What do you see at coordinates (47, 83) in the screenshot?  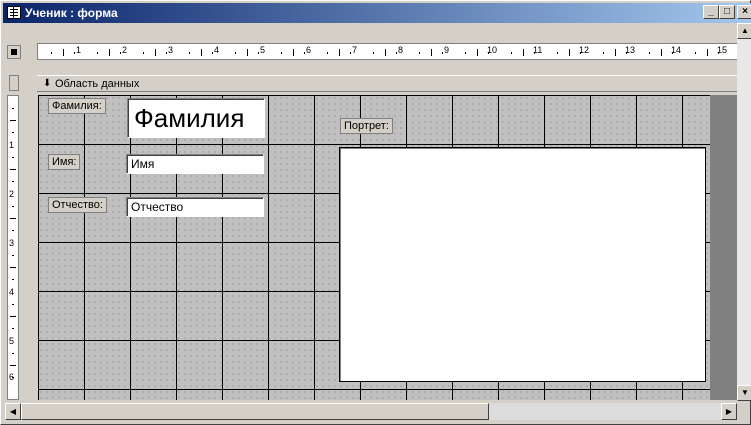 I see `down-arrow-icon: ⬇` at bounding box center [47, 83].